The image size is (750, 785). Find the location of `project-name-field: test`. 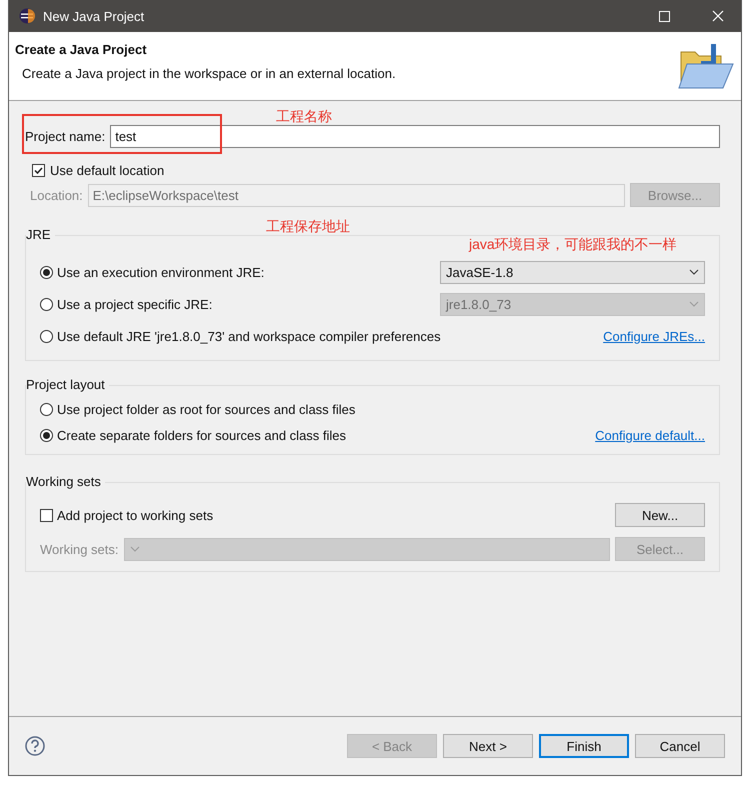

project-name-field: test is located at coordinates (415, 136).